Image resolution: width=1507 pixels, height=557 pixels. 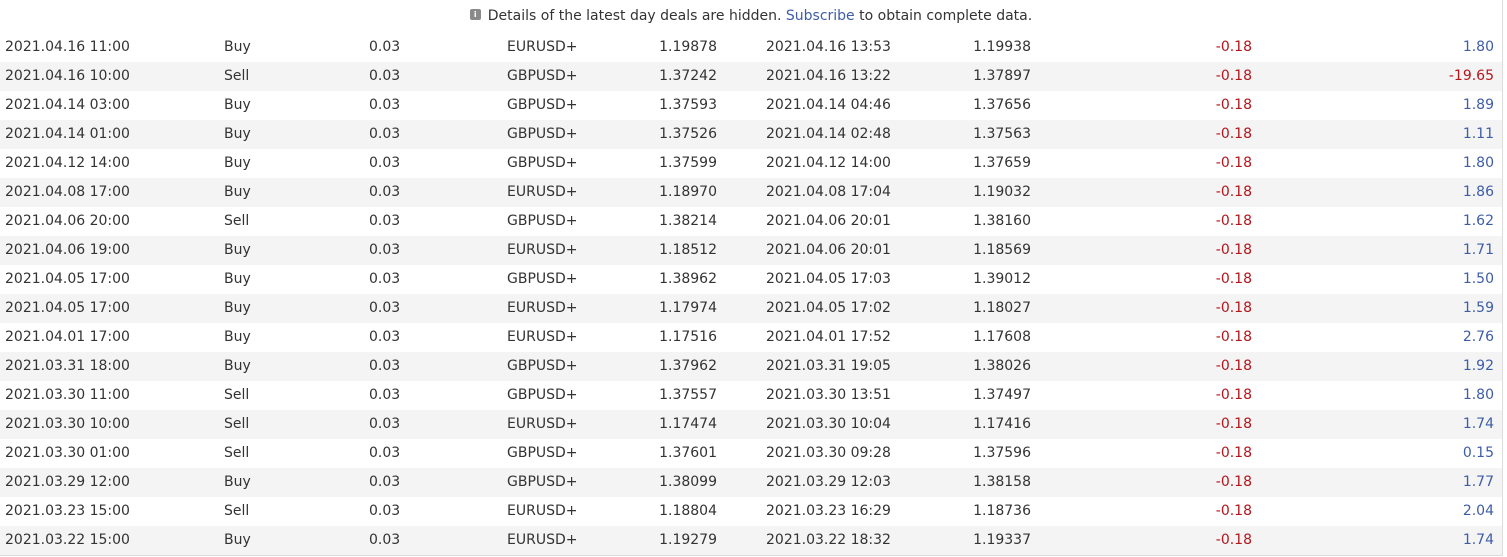 I want to click on profit-cell: 1.62, so click(x=1478, y=221).